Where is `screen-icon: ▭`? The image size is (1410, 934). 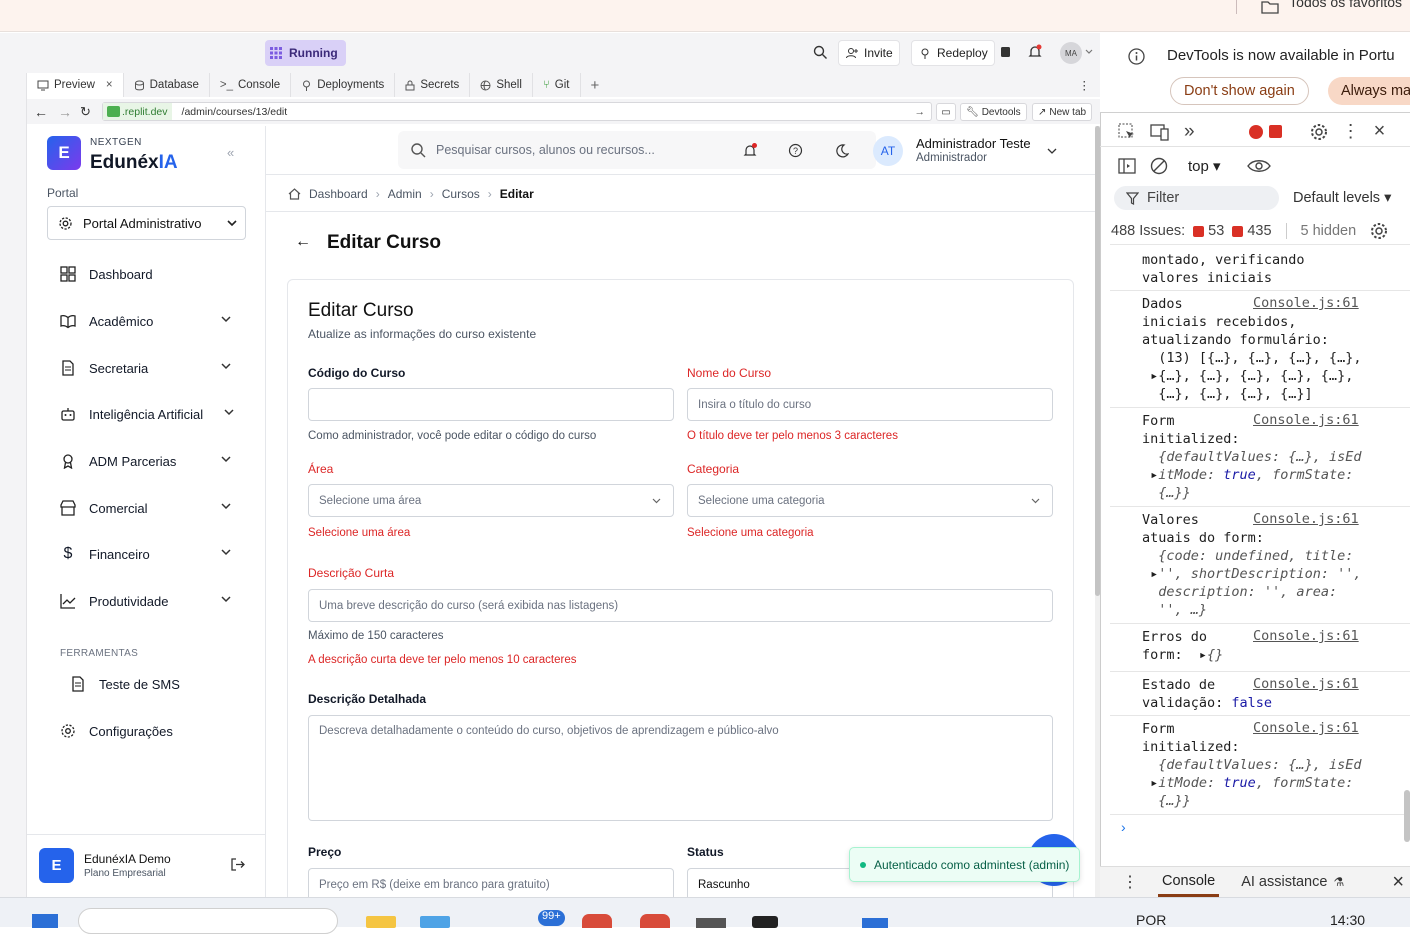
screen-icon: ▭ is located at coordinates (946, 112).